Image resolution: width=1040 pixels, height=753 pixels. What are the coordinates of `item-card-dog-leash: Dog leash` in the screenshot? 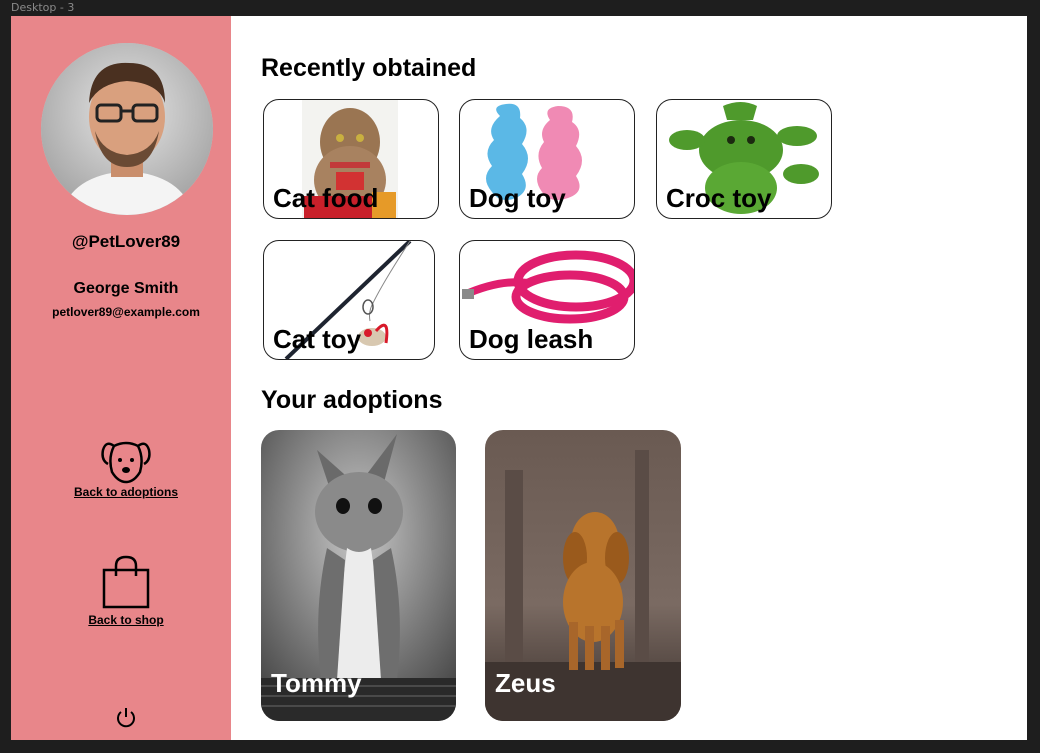 It's located at (547, 300).